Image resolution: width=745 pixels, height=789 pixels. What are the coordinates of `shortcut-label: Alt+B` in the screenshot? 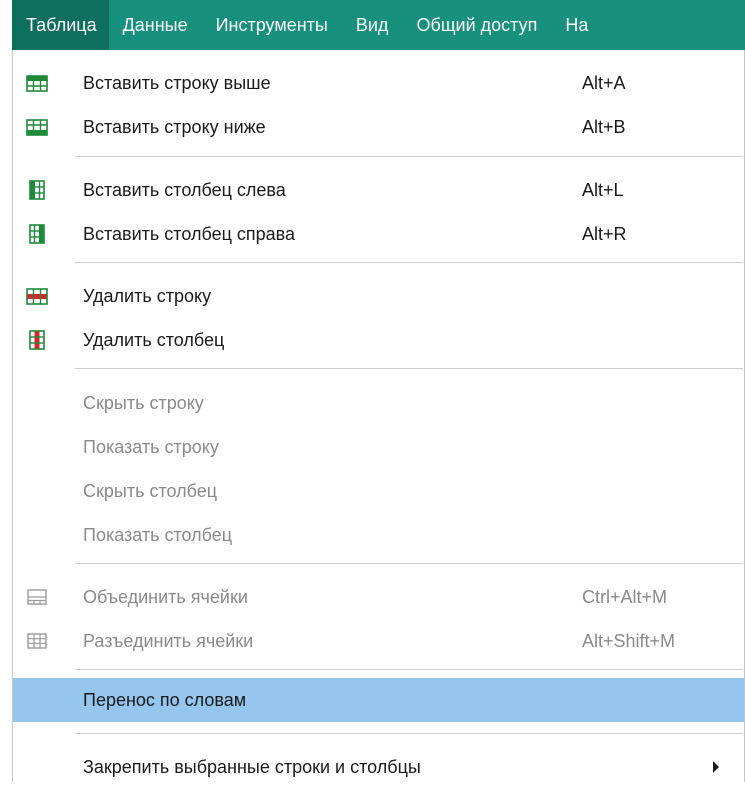 It's located at (604, 126).